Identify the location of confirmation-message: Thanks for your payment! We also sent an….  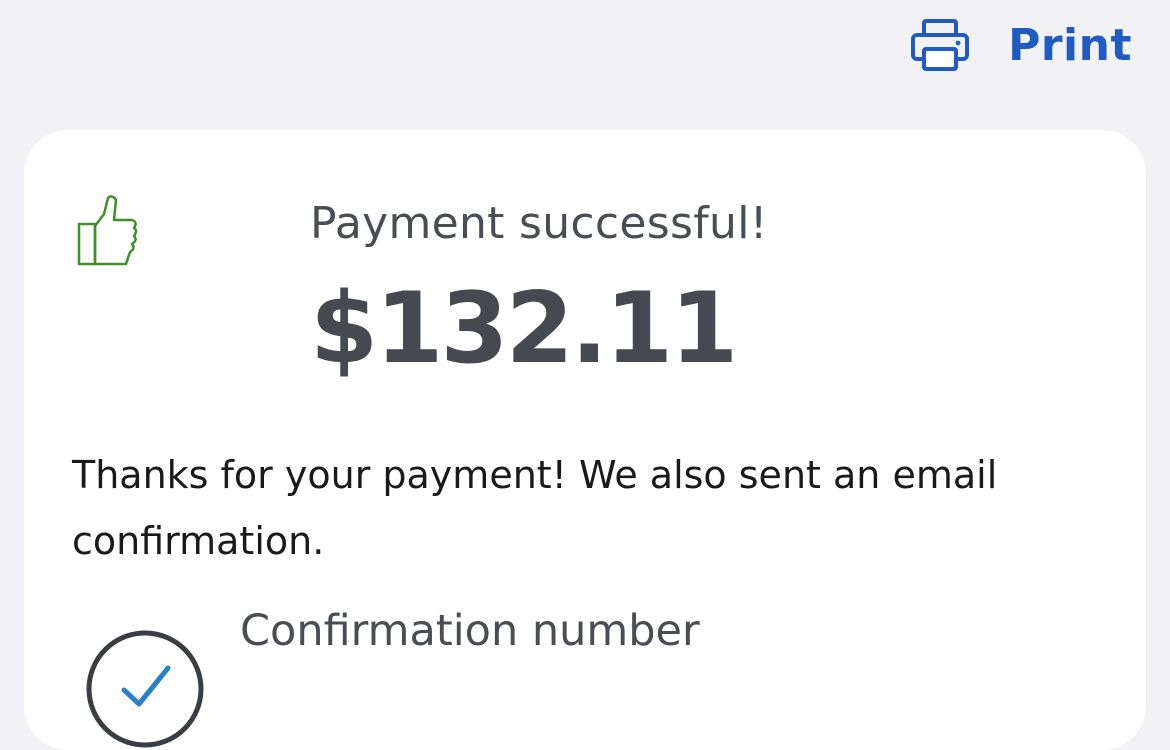
(535, 508).